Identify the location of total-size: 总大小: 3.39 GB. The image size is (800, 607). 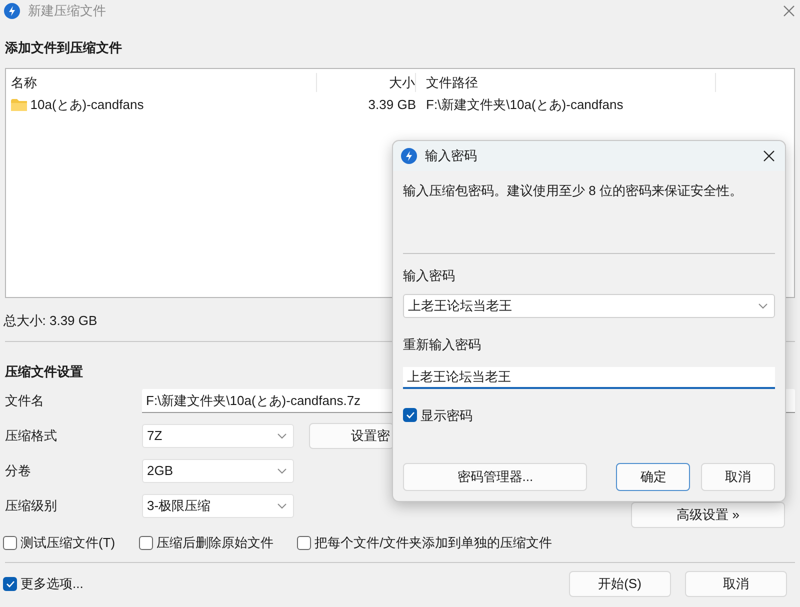
(50, 321).